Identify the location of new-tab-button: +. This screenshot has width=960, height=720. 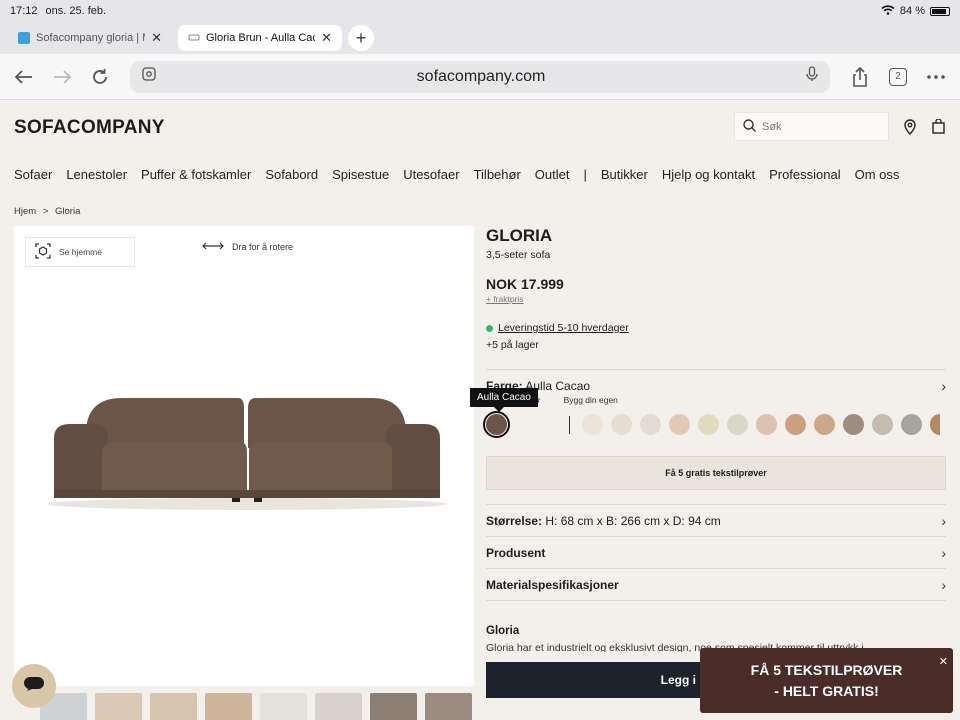
(361, 38).